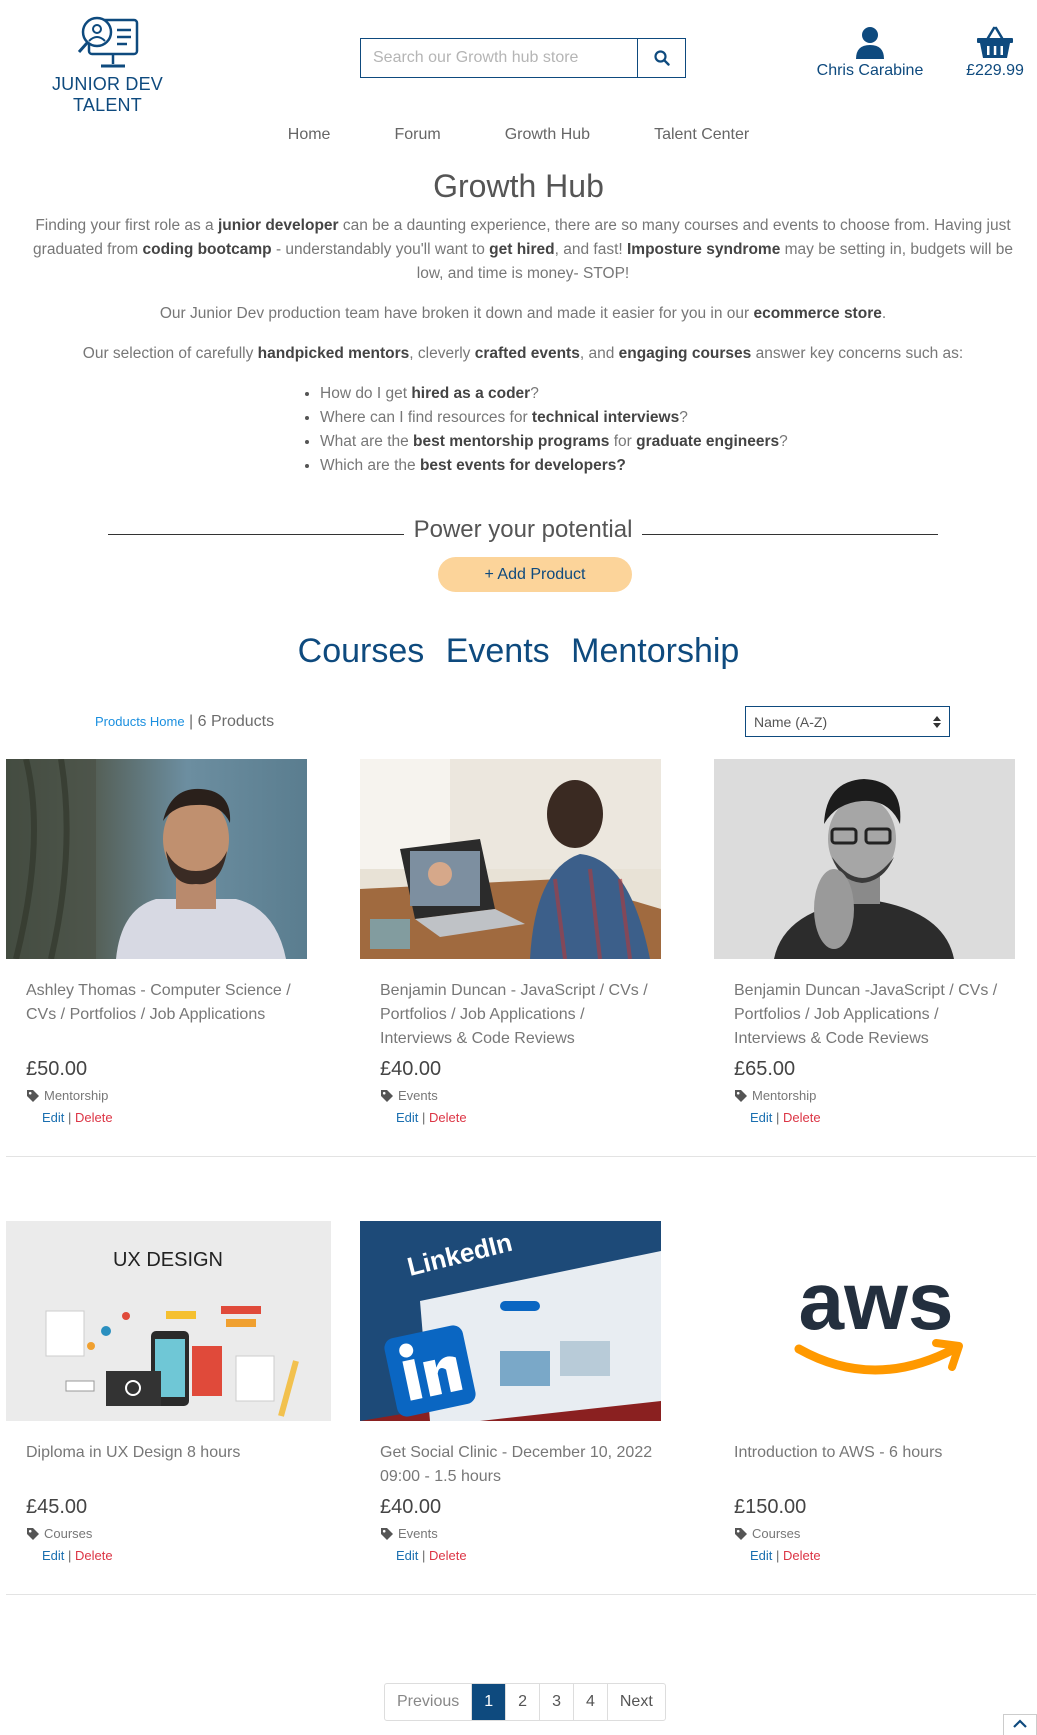 The height and width of the screenshot is (1735, 1037). I want to click on shopping-cart: £229.99, so click(995, 53).